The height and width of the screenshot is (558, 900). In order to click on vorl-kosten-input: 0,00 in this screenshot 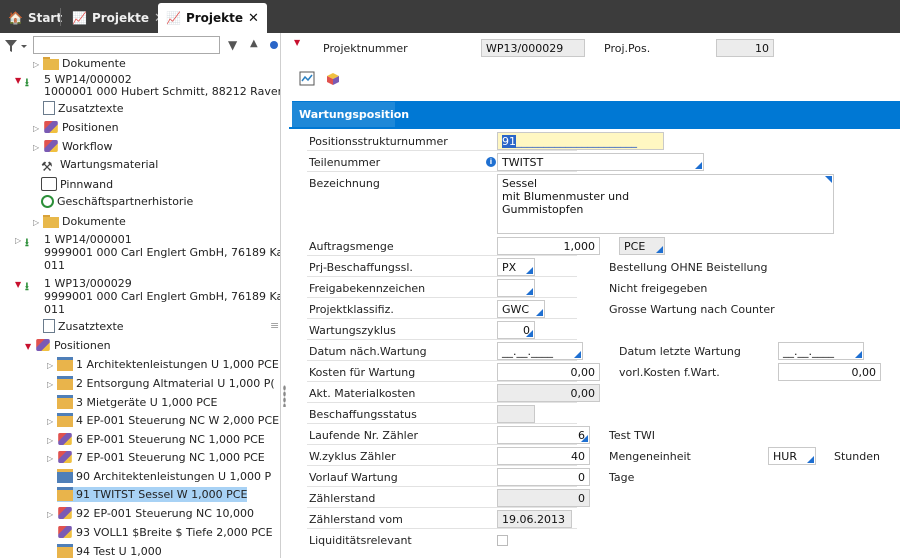, I will do `click(829, 372)`.